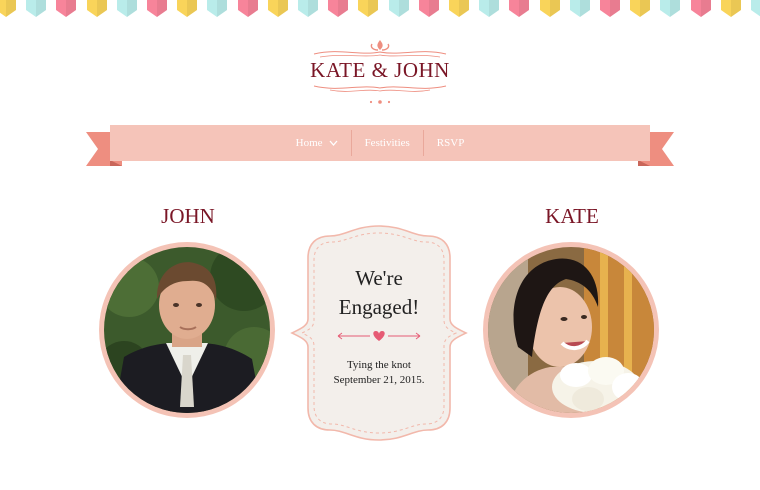  I want to click on nav-item-home: Home, so click(317, 143).